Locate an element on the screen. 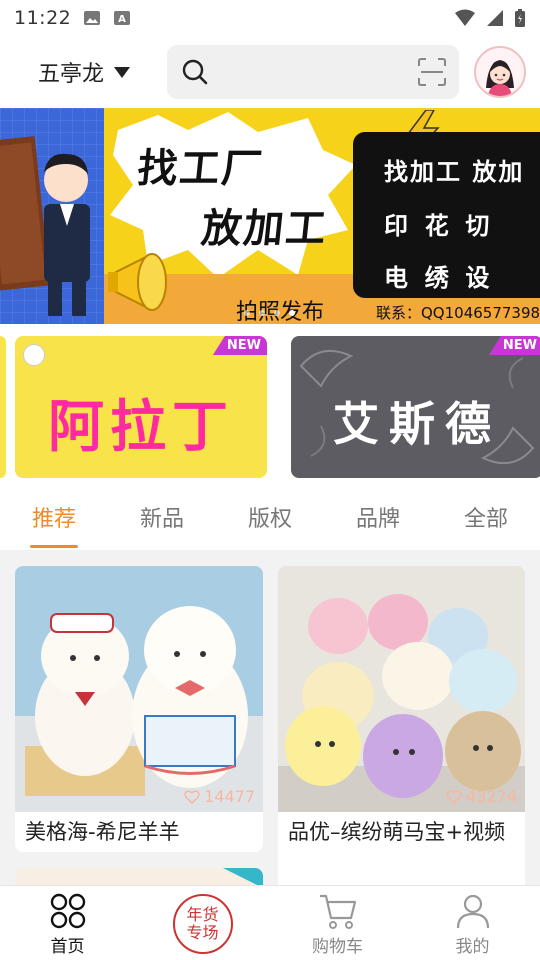 The height and width of the screenshot is (960, 540). tab-brand: 品牌 is located at coordinates (378, 520).